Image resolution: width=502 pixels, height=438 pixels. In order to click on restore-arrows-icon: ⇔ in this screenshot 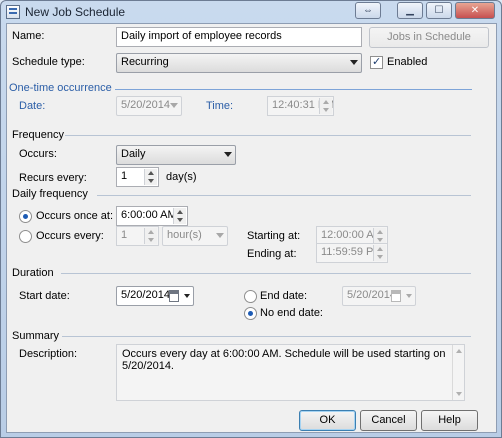, I will do `click(368, 10)`.